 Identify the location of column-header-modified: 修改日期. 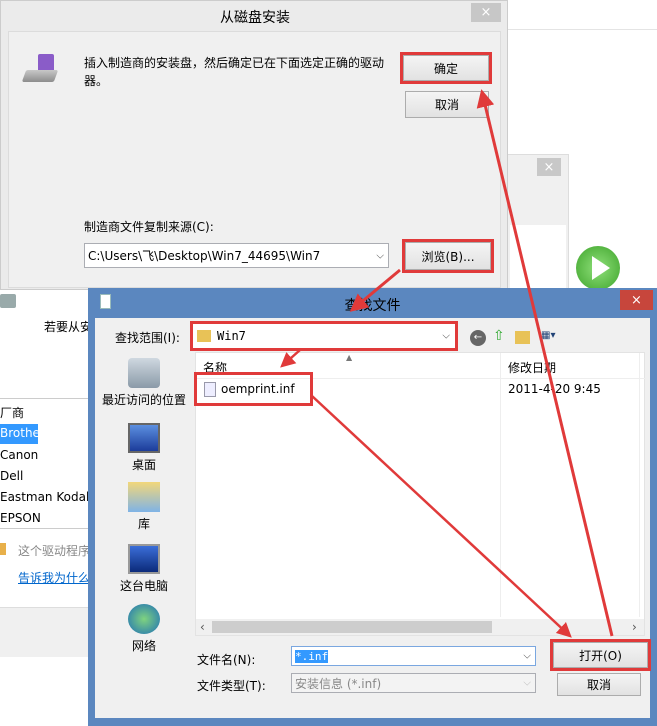
(532, 367).